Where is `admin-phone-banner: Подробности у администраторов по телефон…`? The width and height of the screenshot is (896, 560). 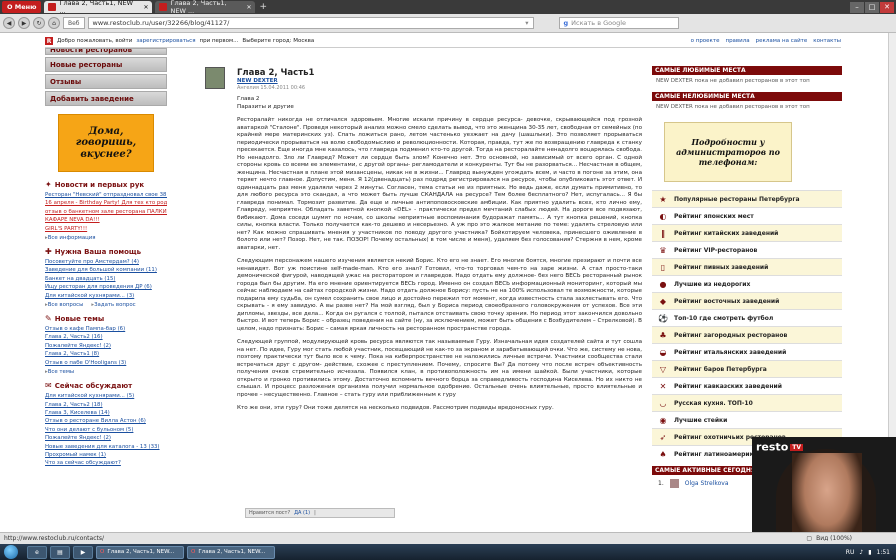 admin-phone-banner: Подробности у администраторов по телефон… is located at coordinates (728, 152).